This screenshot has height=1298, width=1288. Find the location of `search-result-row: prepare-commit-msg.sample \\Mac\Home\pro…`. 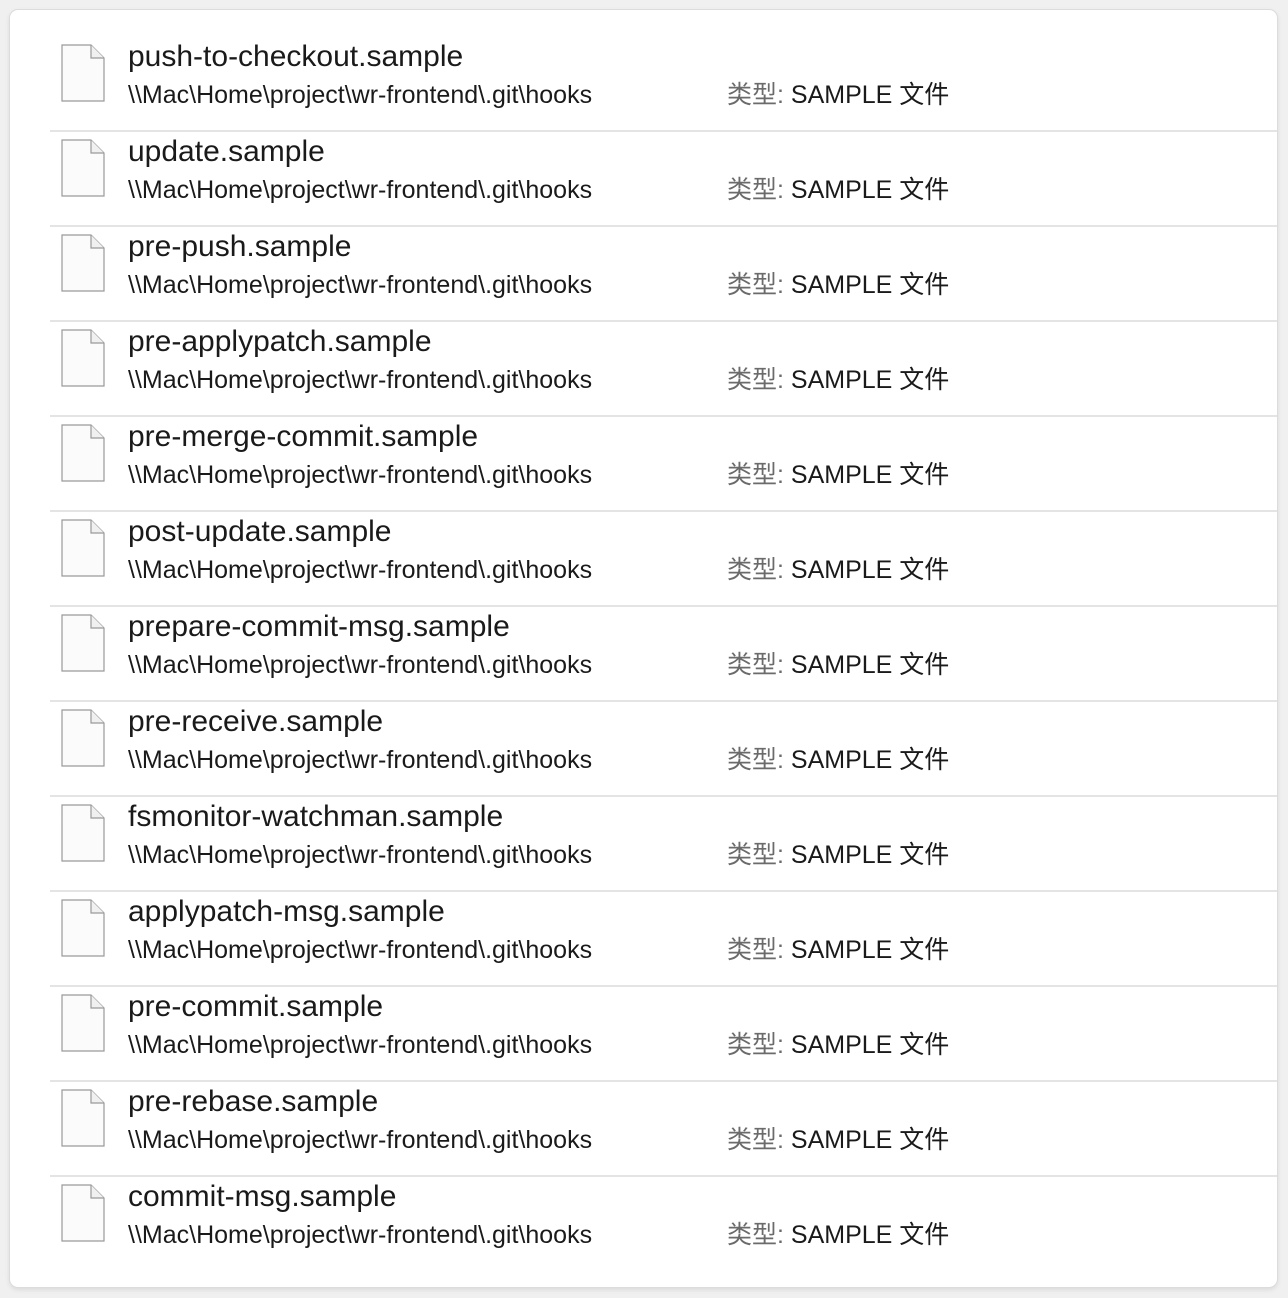

search-result-row: prepare-commit-msg.sample \\Mac\Home\pro… is located at coordinates (663, 654).